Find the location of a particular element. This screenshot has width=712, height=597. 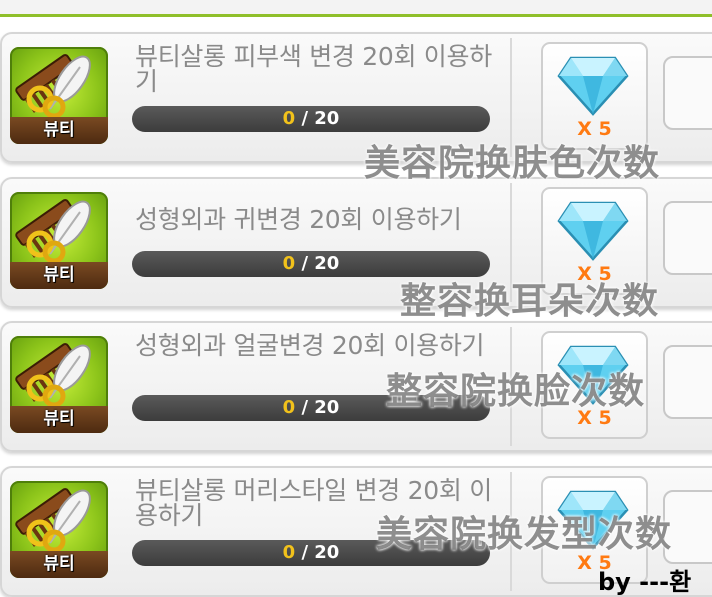

quest-title: 뷰티살롱 피부색 변경 20회 이용하기 is located at coordinates (313, 69).